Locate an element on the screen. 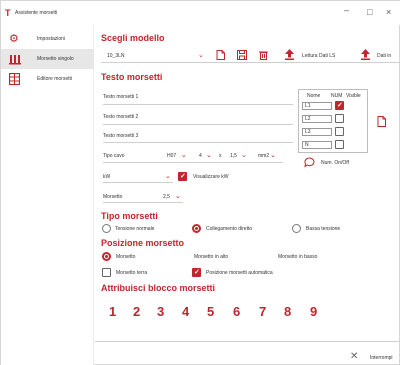 The image size is (400, 365). table-row-name: L3 is located at coordinates (317, 132).